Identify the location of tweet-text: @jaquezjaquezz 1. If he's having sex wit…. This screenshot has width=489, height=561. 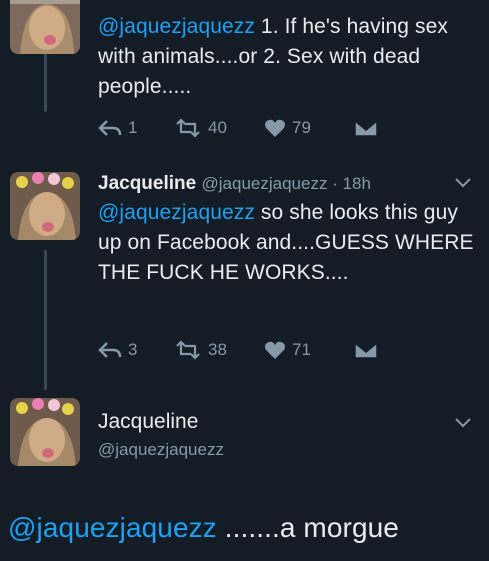
(288, 57).